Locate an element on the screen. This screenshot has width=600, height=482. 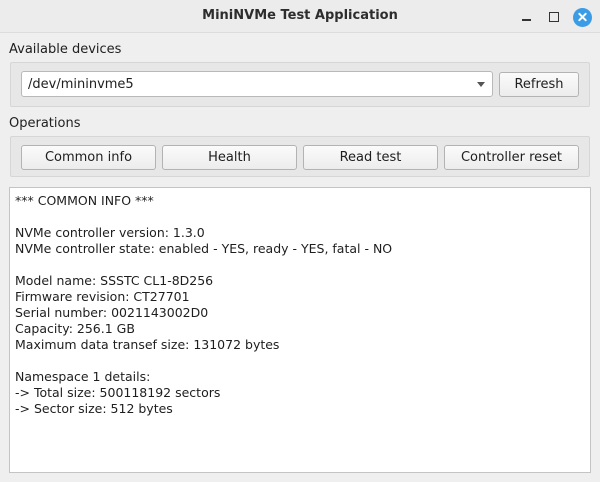
common-info-button: Common info is located at coordinates (88, 157).